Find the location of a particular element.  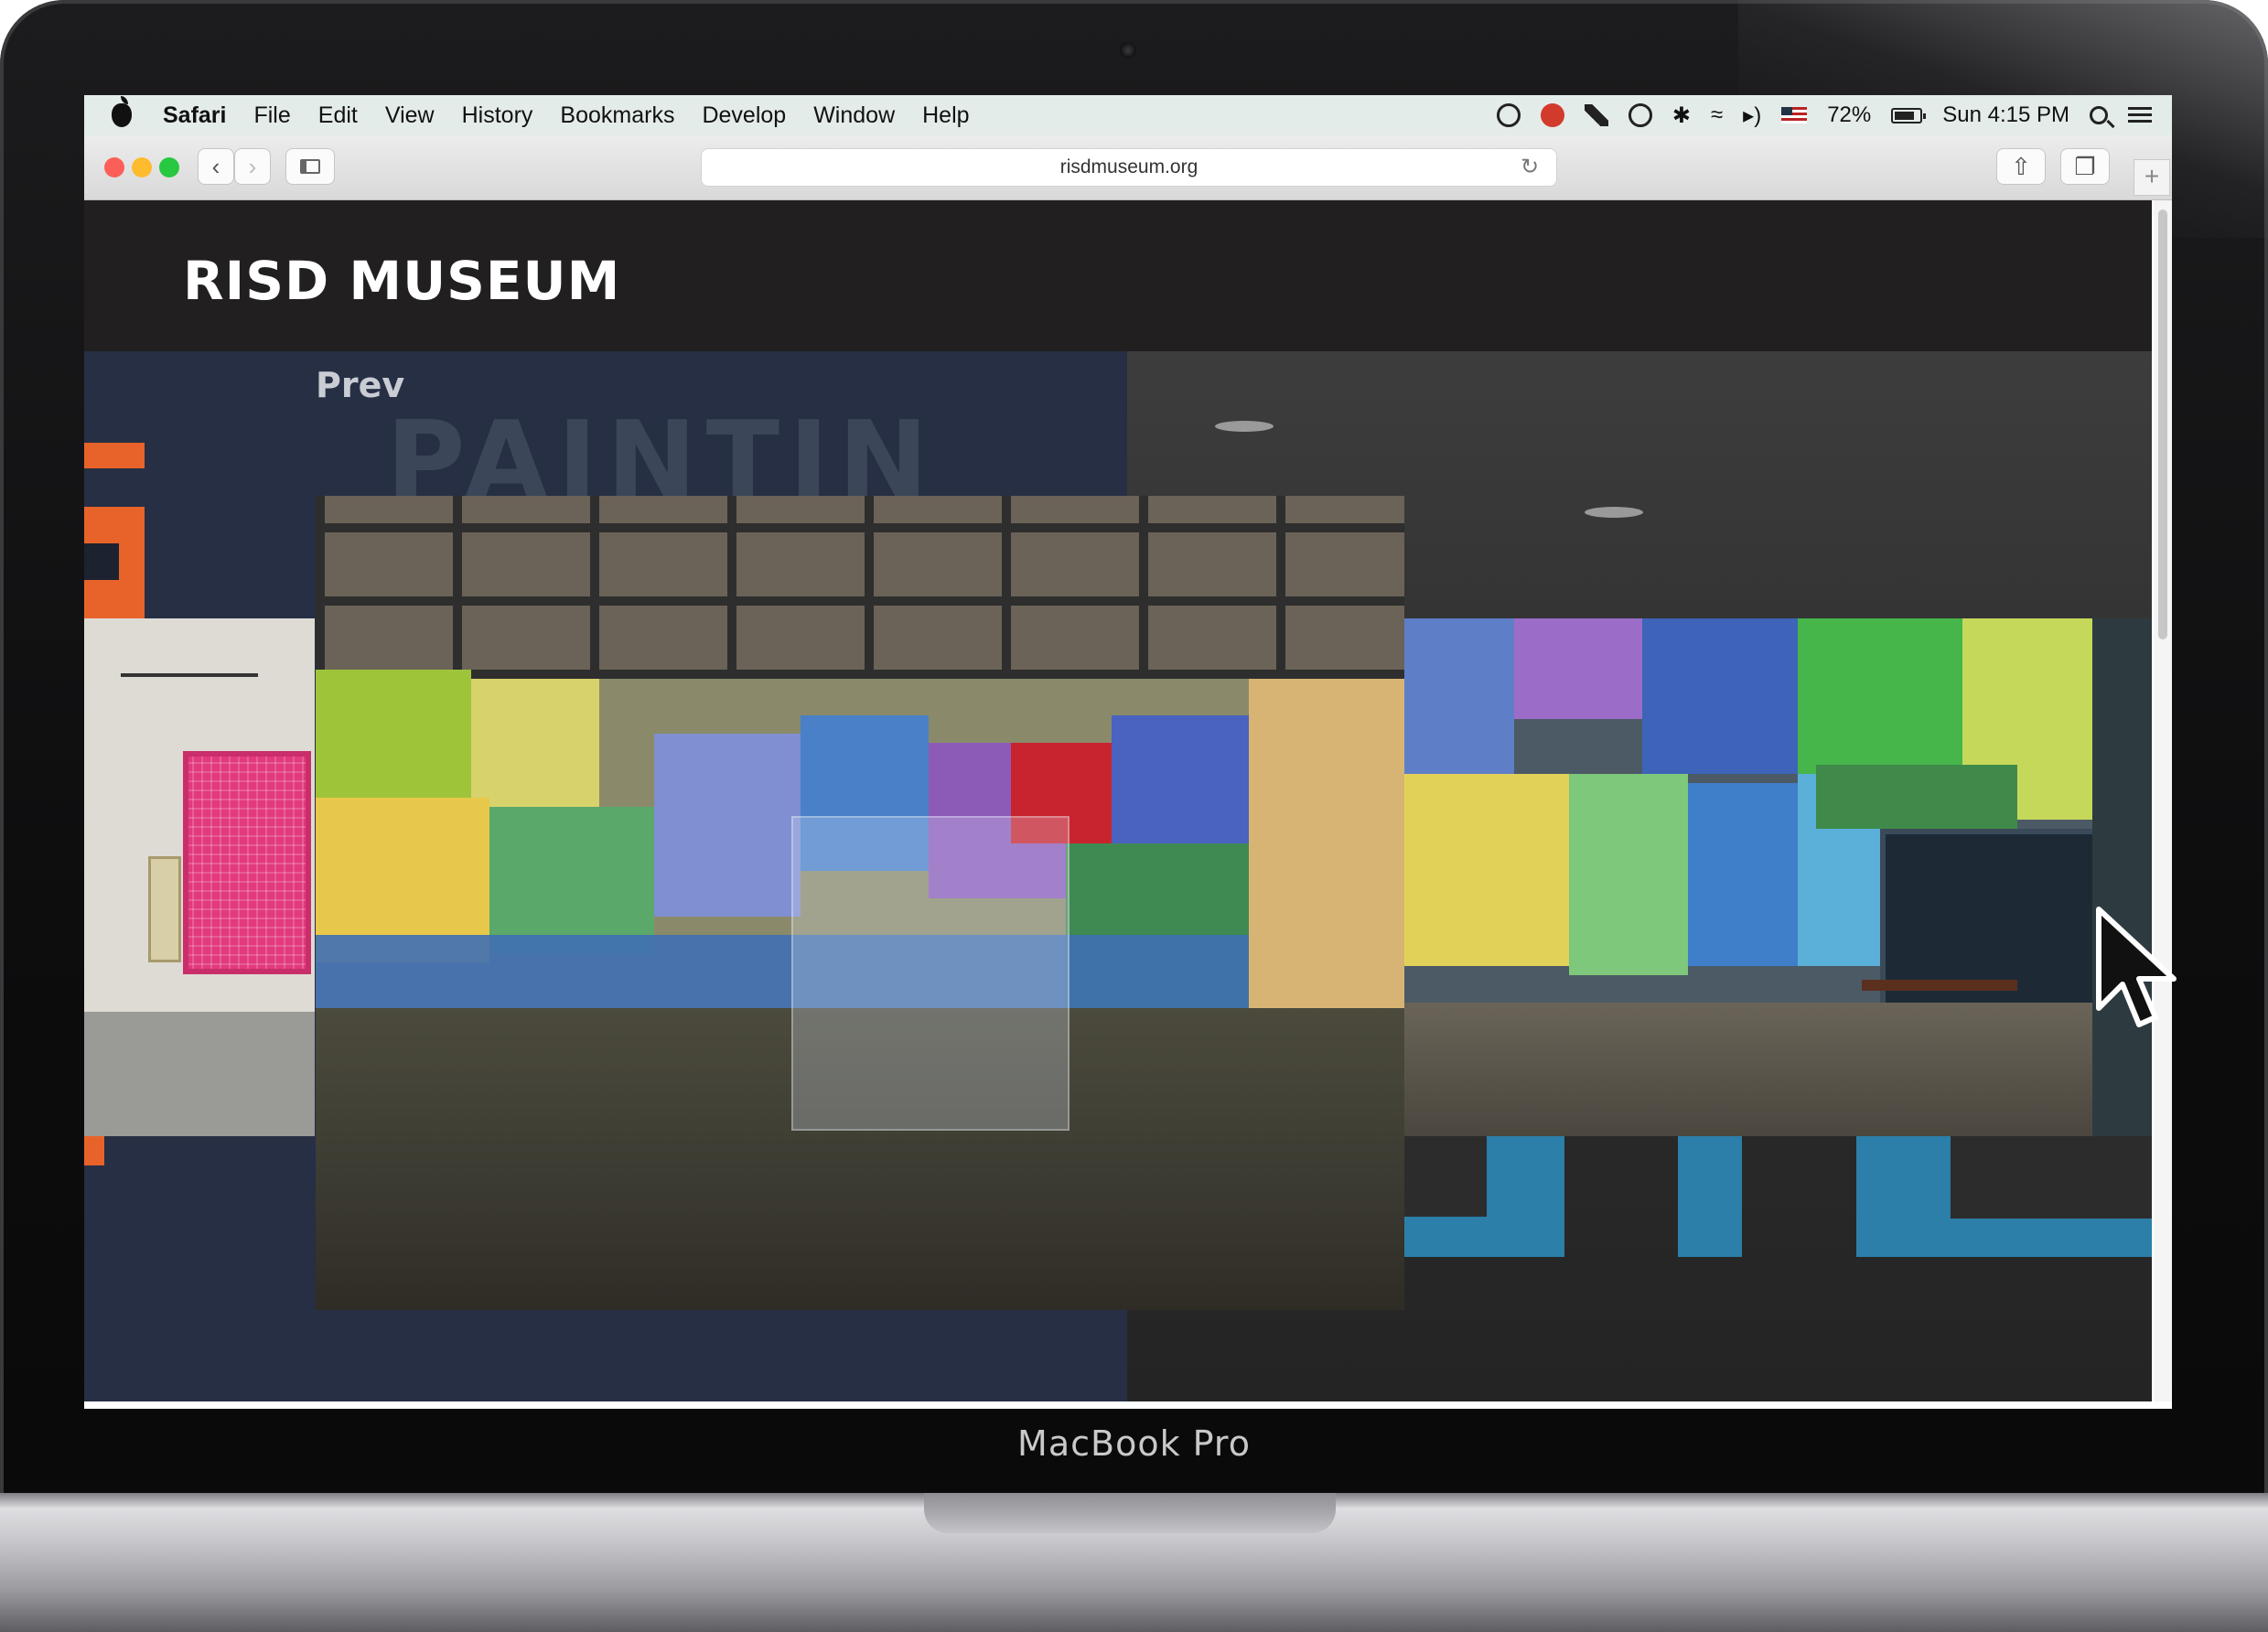

slide-previous is located at coordinates (199, 877).